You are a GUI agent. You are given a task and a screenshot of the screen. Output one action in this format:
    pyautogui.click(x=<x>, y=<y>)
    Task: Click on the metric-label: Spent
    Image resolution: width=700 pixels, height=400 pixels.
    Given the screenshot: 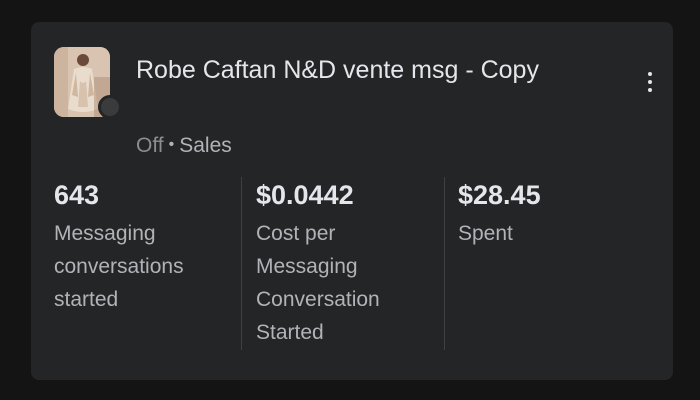 What is the action you would take?
    pyautogui.click(x=485, y=233)
    